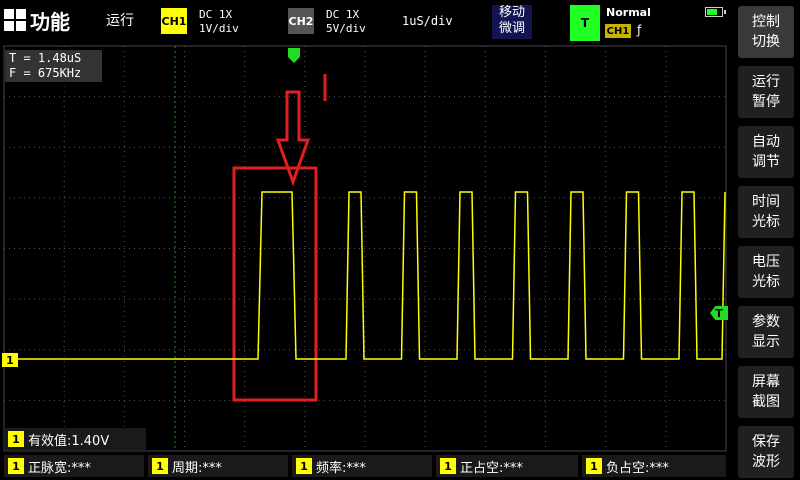 The height and width of the screenshot is (480, 800). What do you see at coordinates (766, 152) in the screenshot?
I see `auto-adjust-button: 自动 调节` at bounding box center [766, 152].